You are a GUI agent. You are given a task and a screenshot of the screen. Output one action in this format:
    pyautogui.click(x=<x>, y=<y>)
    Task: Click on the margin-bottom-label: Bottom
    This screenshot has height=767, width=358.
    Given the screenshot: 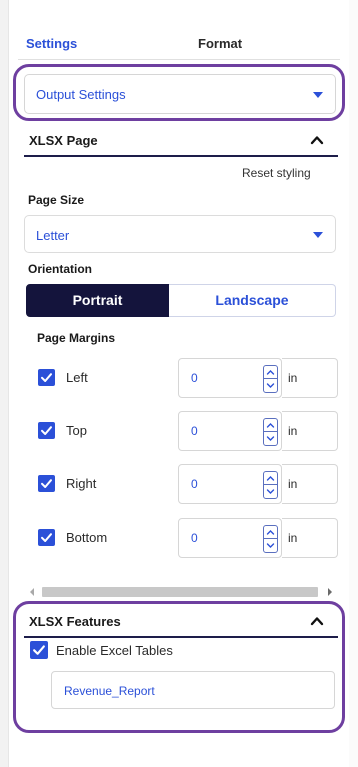 What is the action you would take?
    pyautogui.click(x=87, y=537)
    